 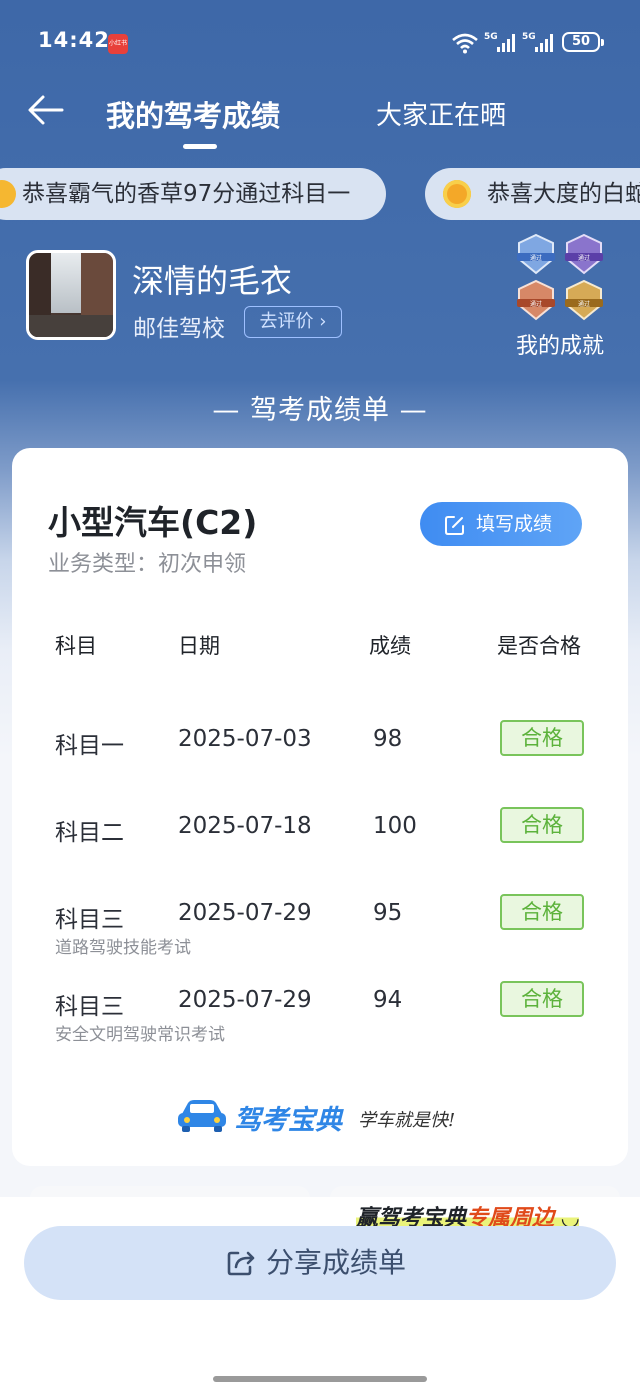 I want to click on edit-icon, so click(x=454, y=525).